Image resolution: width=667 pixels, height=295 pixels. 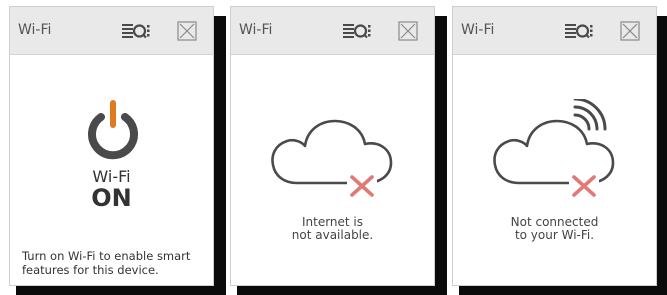 I want to click on internet-status-message: Internet is not available., so click(x=332, y=228).